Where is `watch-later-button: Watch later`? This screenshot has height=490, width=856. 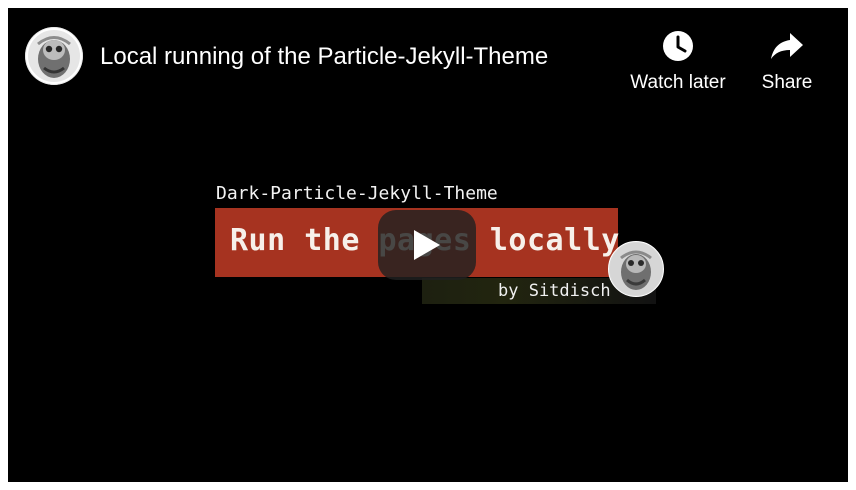
watch-later-button: Watch later is located at coordinates (678, 61).